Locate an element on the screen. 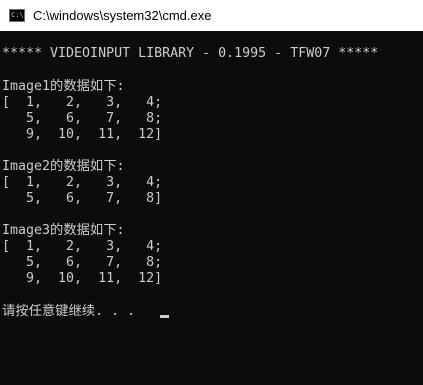  image2-heading: Image2的数据如下: is located at coordinates (63, 166).